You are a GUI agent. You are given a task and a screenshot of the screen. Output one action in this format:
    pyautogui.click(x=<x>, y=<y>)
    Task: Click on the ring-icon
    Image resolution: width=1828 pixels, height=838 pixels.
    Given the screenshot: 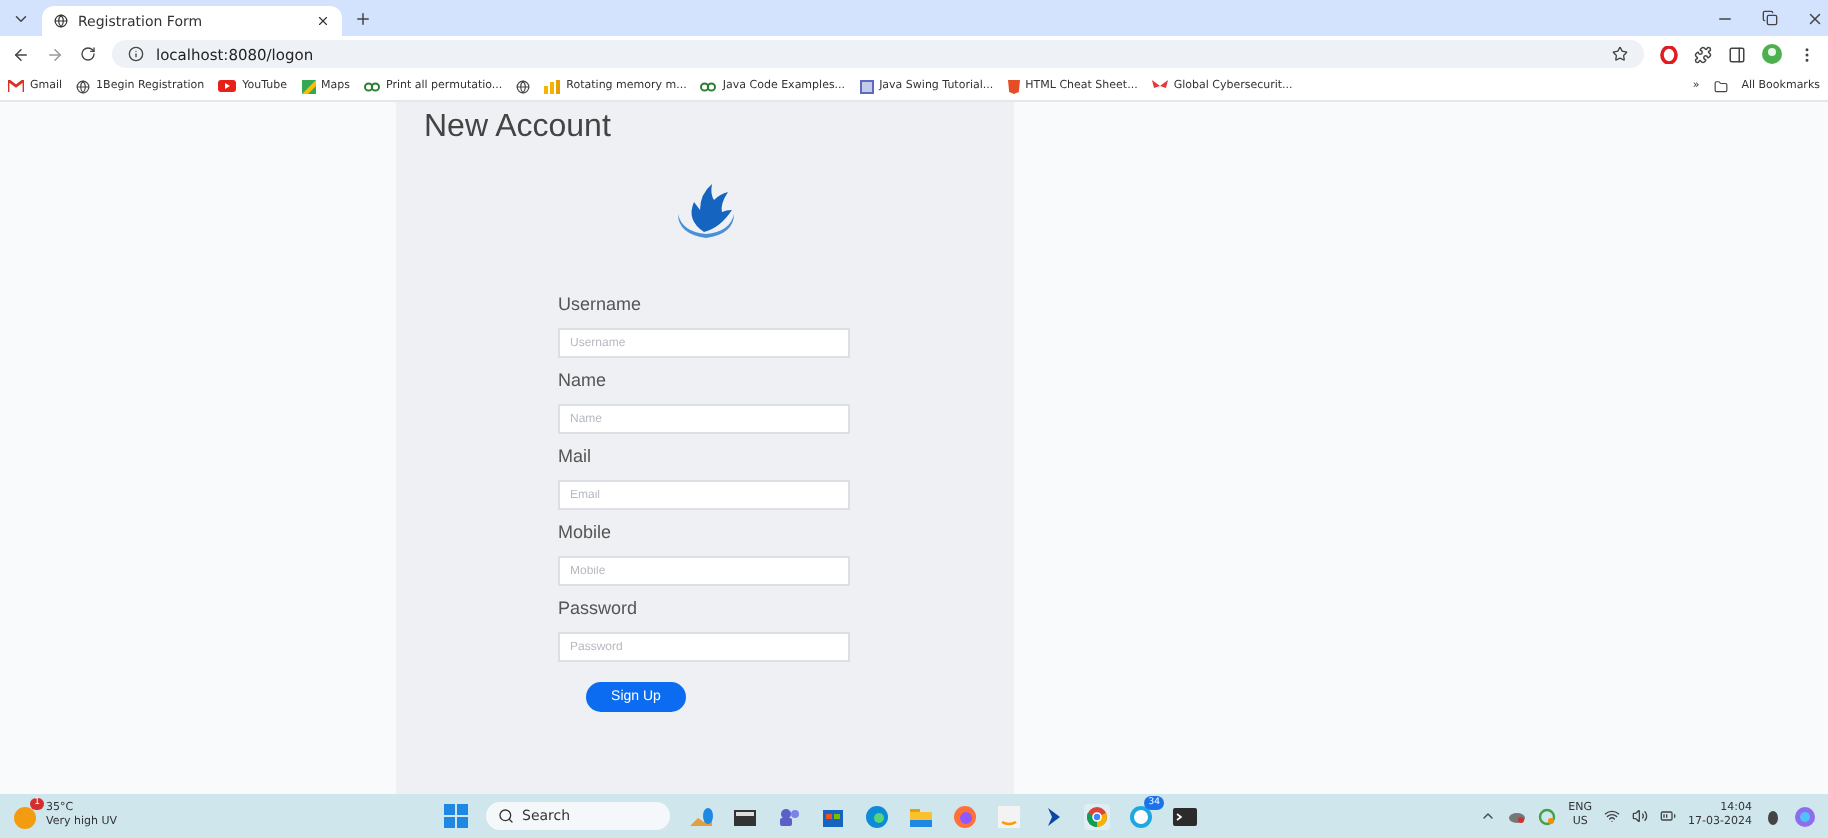 What is the action you would take?
    pyautogui.click(x=1669, y=54)
    